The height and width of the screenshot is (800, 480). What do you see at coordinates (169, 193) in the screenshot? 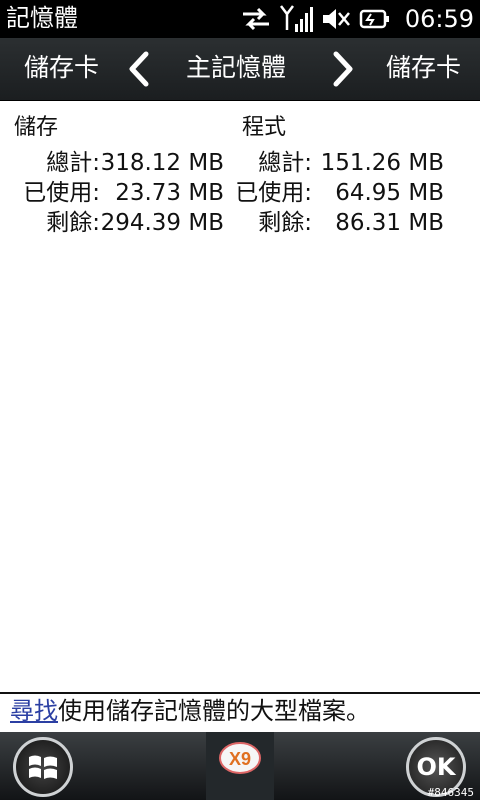
I see `storage-used-value: 23.73 MB` at bounding box center [169, 193].